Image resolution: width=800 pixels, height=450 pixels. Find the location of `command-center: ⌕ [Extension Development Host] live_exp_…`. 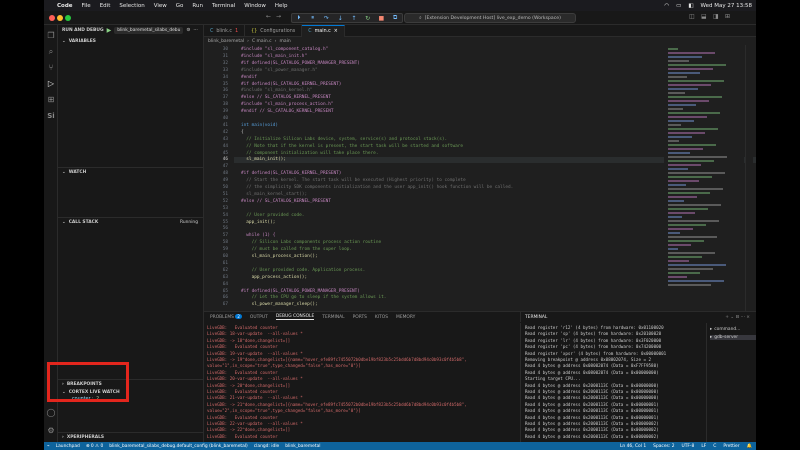

command-center: ⌕ [Extension Development Host] live_exp_… is located at coordinates (490, 18).